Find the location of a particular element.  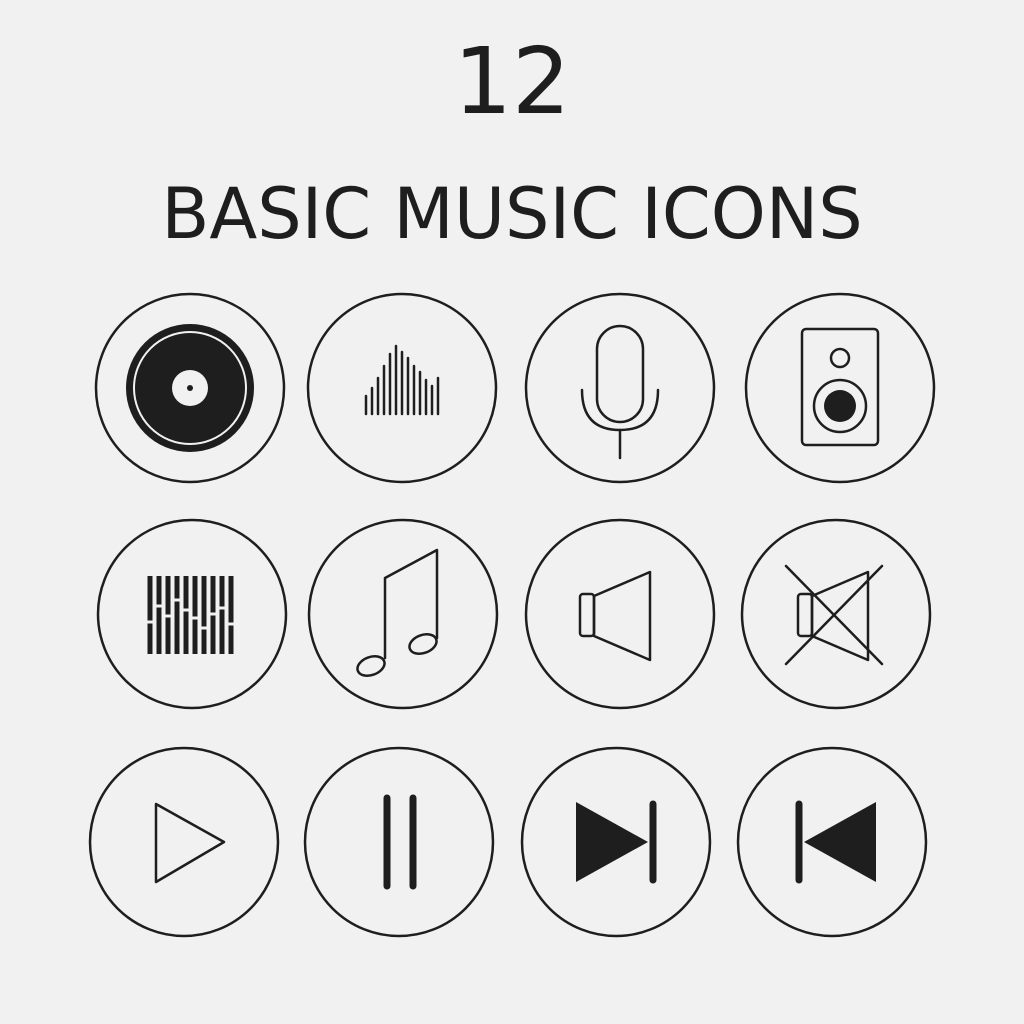

equalizer-icon is located at coordinates (192, 614).